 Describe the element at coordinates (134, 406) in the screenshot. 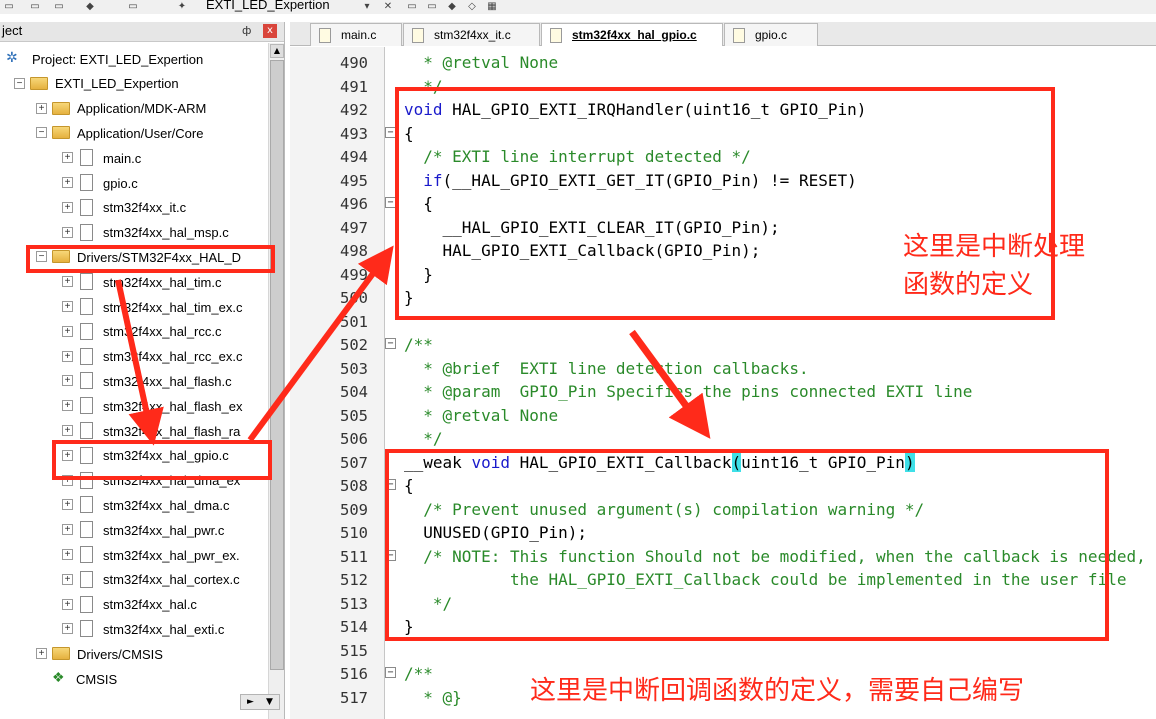

I see `tree-item: + stm32f4xx_hal_flash_ex` at that location.